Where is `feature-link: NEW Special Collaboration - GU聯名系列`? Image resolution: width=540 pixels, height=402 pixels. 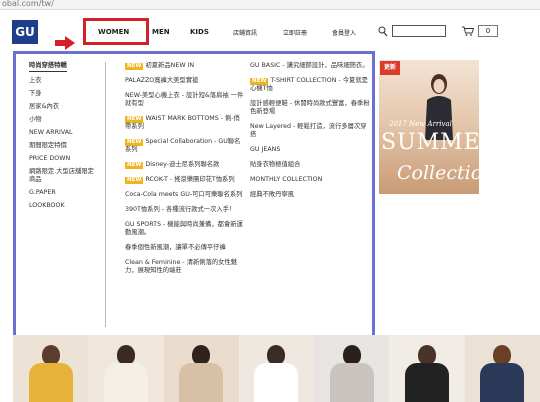
feature-link: NEW Special Collaboration - GU聯名系列 is located at coordinates (185, 146).